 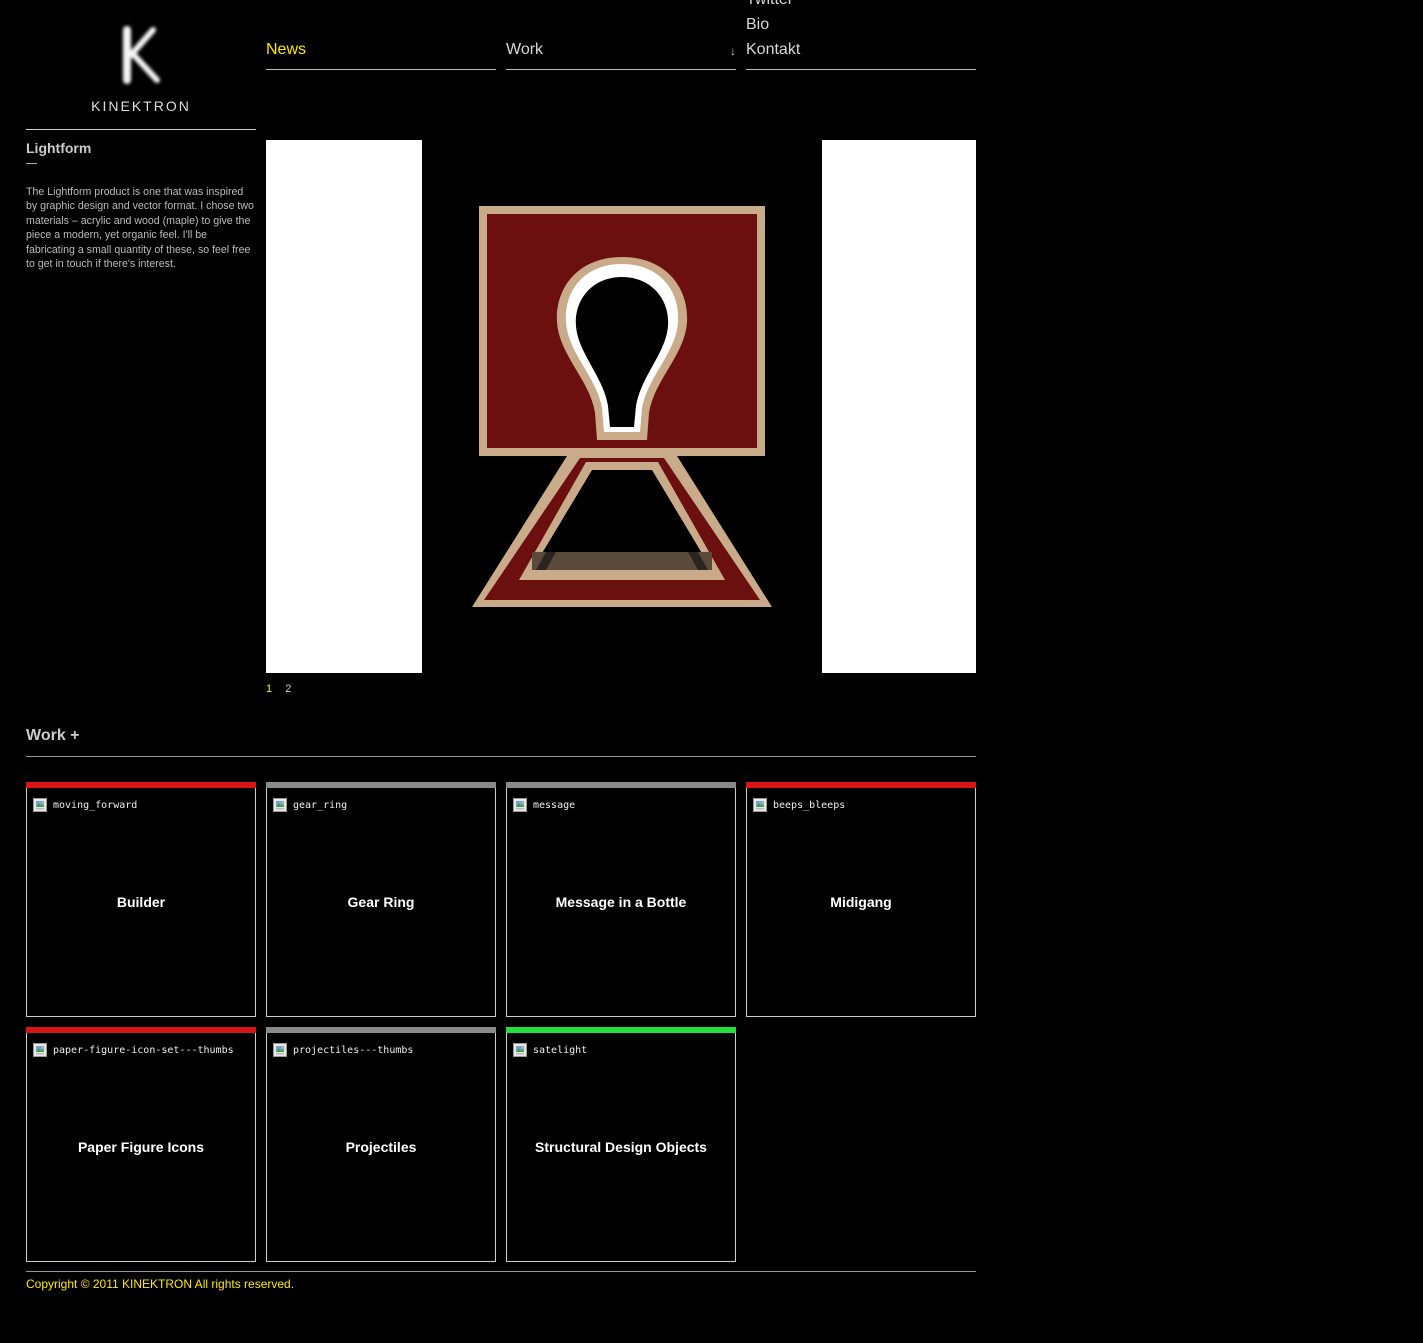 I want to click on site-logo: KINEKTRON, so click(x=141, y=73).